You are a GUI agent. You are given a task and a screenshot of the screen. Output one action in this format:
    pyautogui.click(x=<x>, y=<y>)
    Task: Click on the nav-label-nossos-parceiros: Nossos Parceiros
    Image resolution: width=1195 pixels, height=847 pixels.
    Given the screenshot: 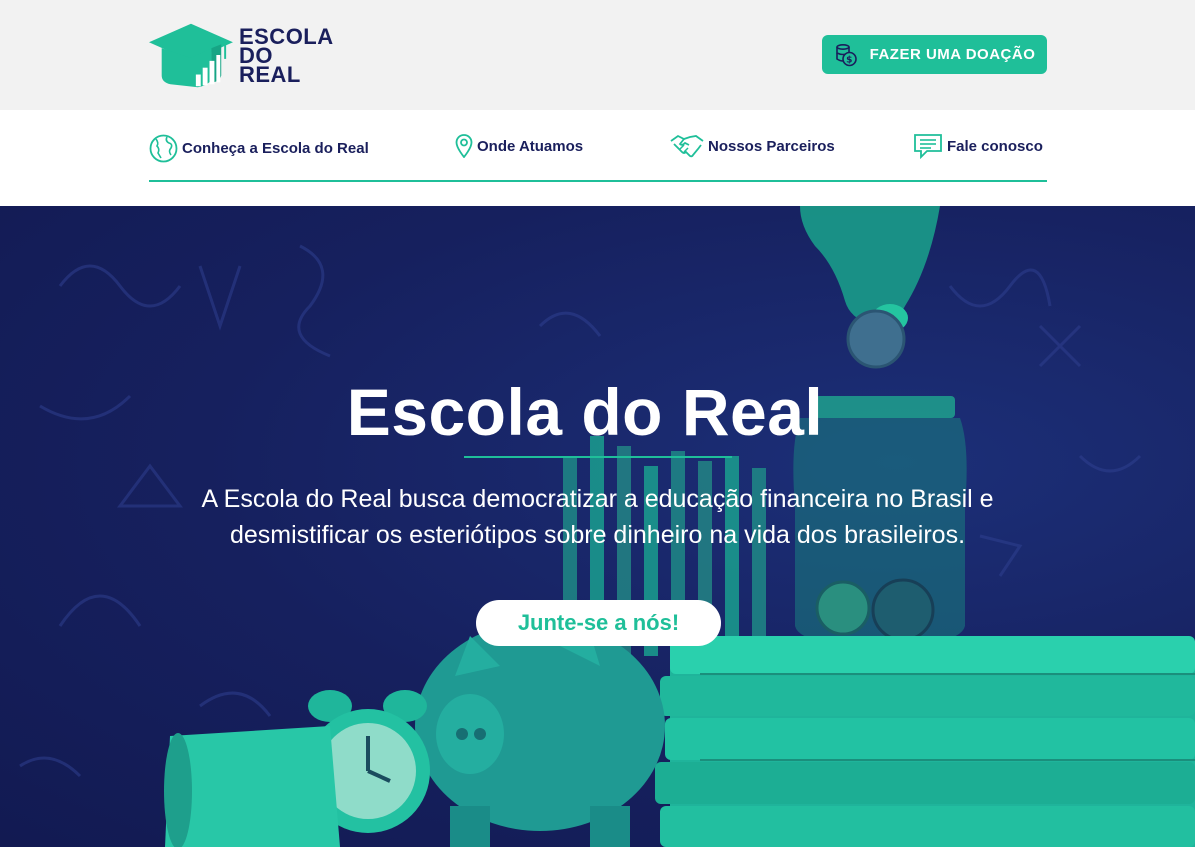 What is the action you would take?
    pyautogui.click(x=771, y=146)
    